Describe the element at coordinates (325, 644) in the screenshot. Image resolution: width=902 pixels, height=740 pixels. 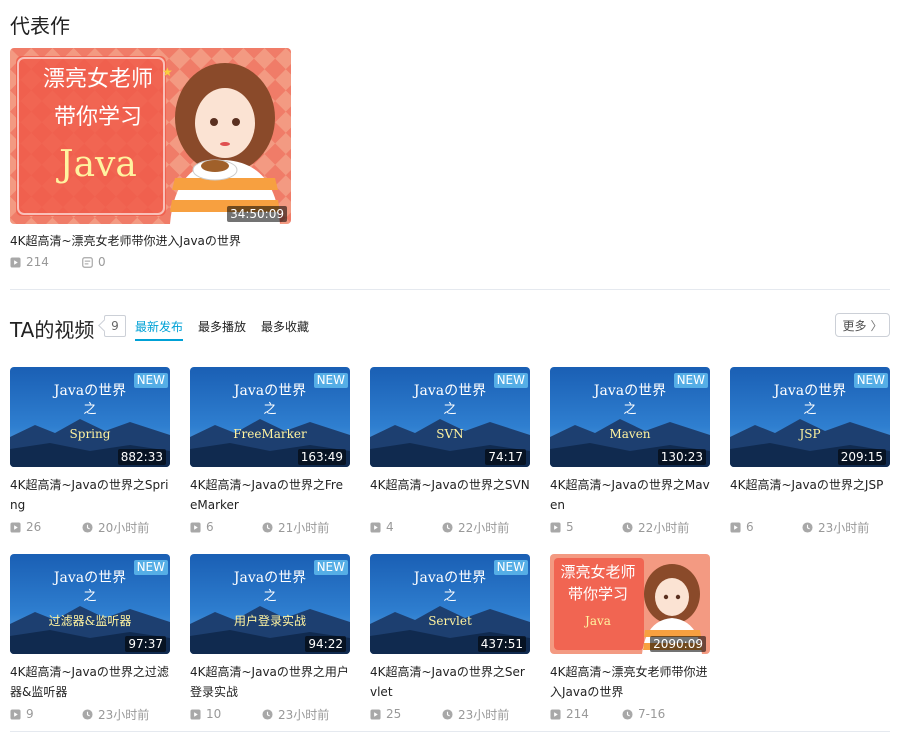
I see `video-duration: 94:22` at that location.